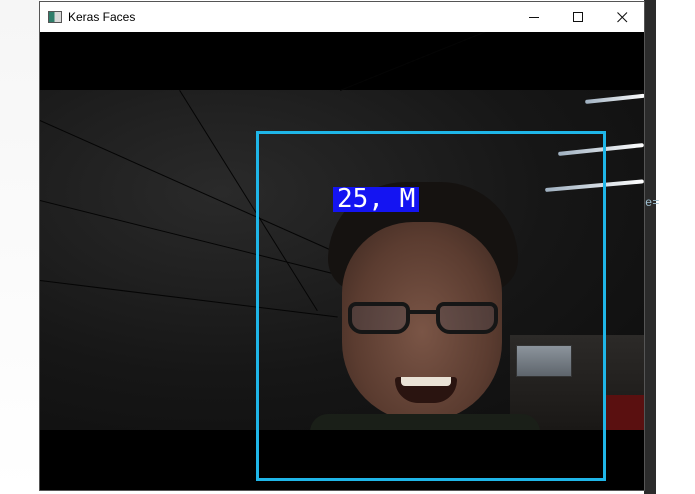 This screenshot has height=494, width=695. I want to click on maximize-icon, so click(577, 16).